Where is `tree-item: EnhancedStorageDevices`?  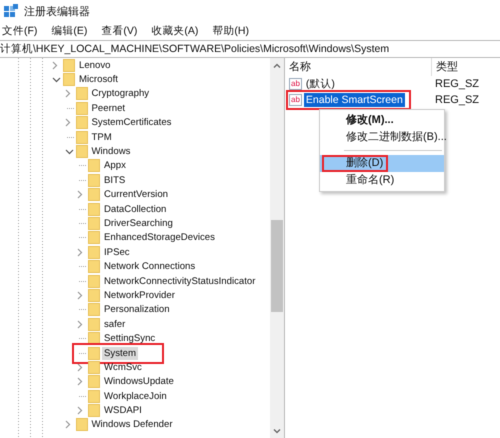 tree-item: EnhancedStorageDevices is located at coordinates (159, 237).